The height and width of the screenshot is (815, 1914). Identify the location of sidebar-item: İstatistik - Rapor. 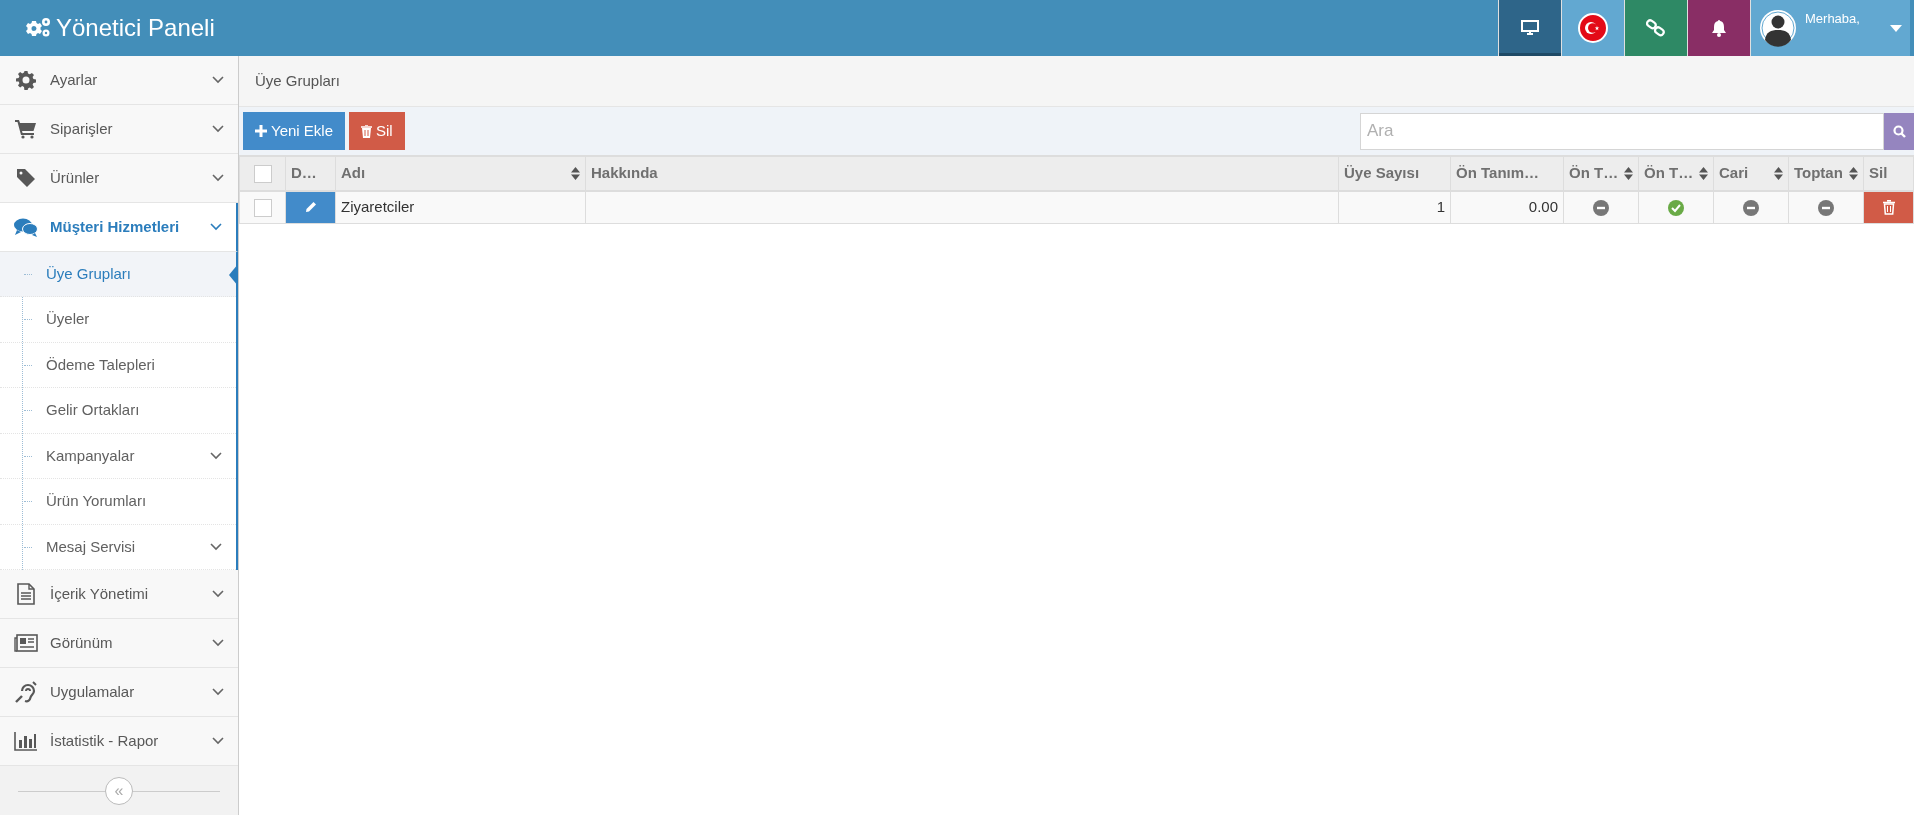
(119, 742).